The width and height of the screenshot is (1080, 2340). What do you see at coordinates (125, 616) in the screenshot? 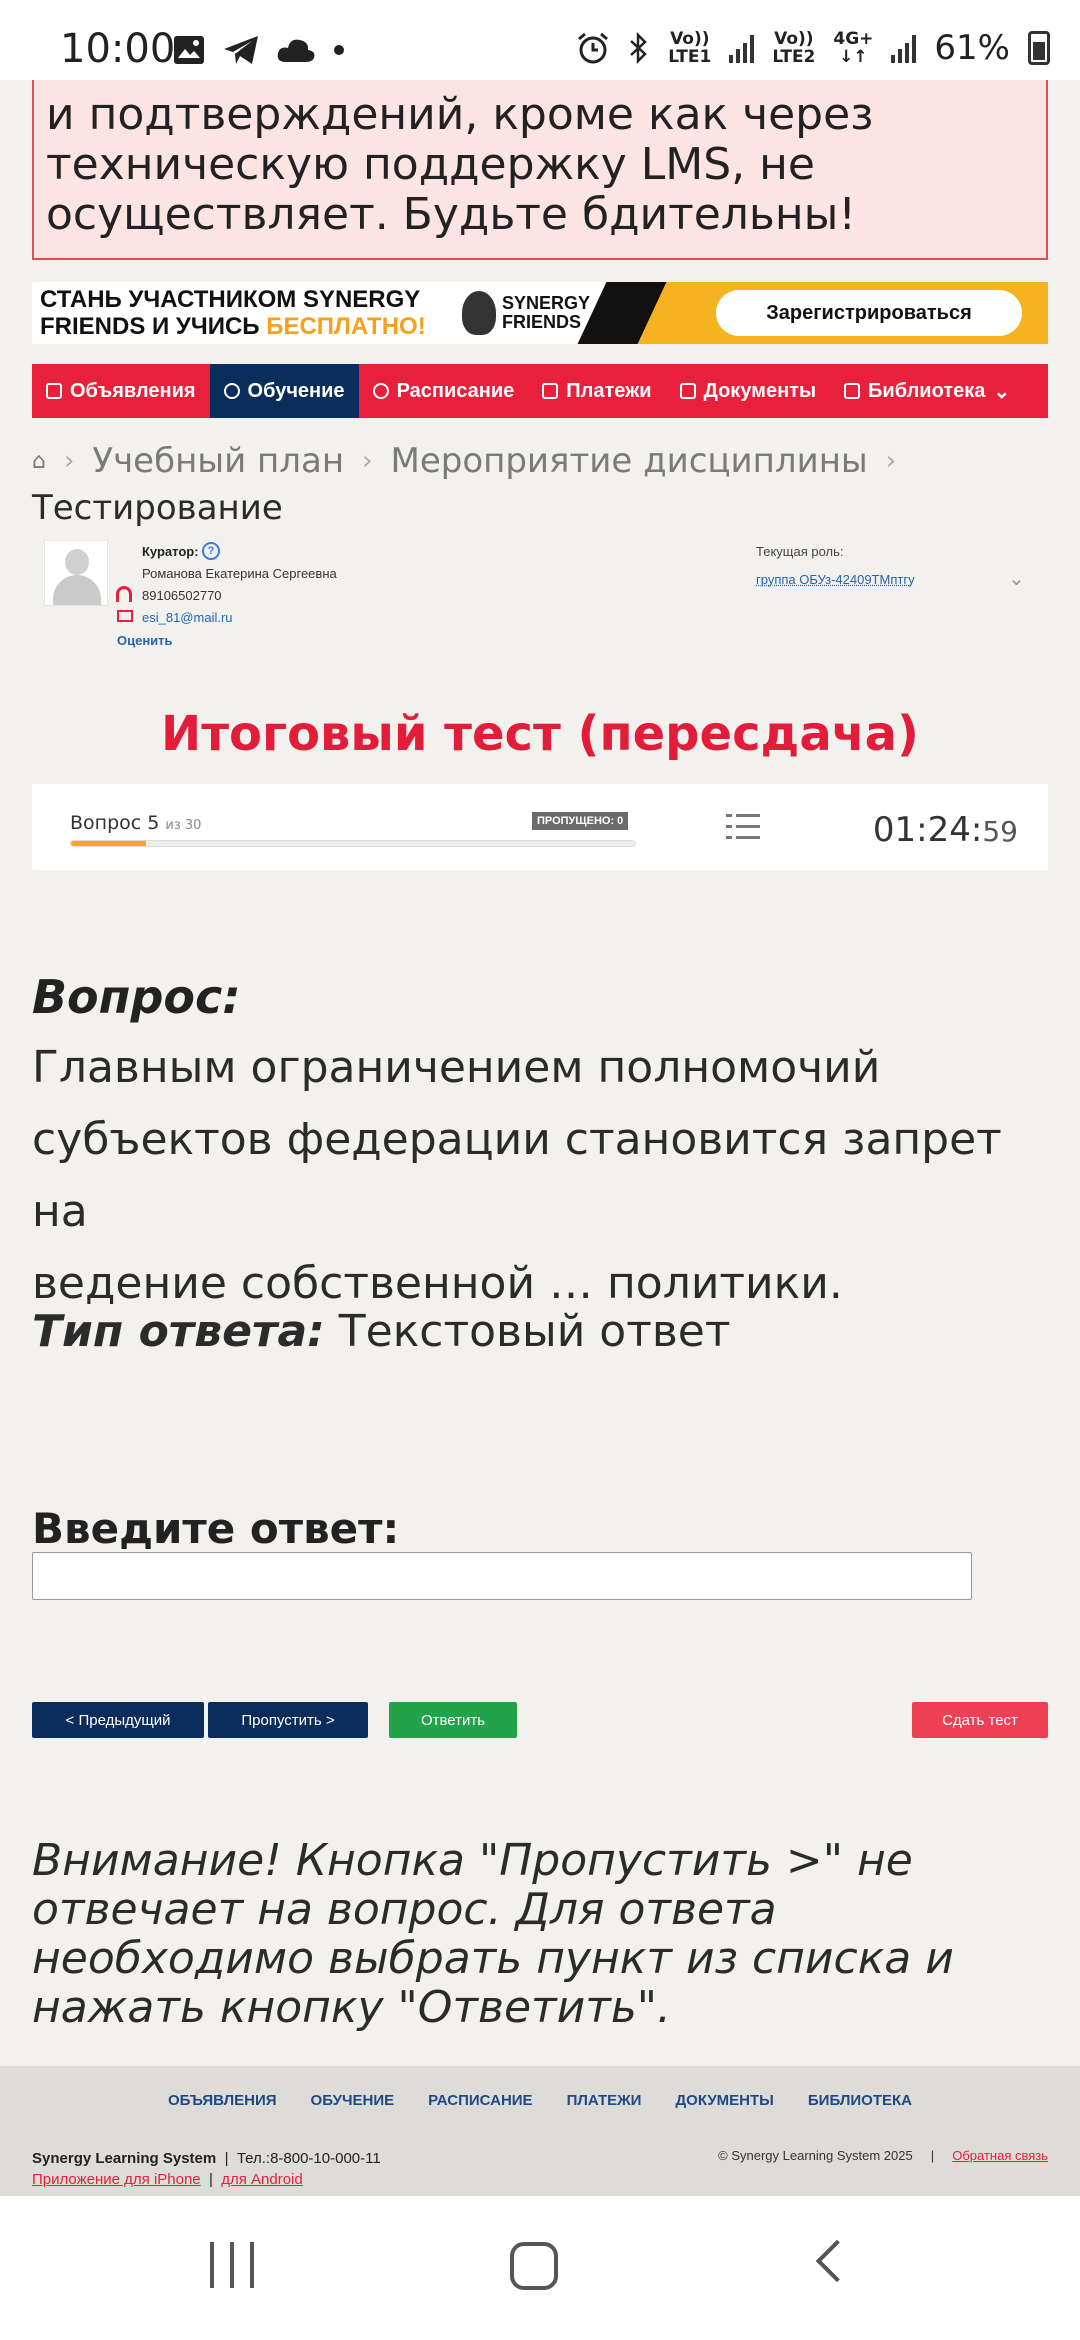
I see `mail-icon` at bounding box center [125, 616].